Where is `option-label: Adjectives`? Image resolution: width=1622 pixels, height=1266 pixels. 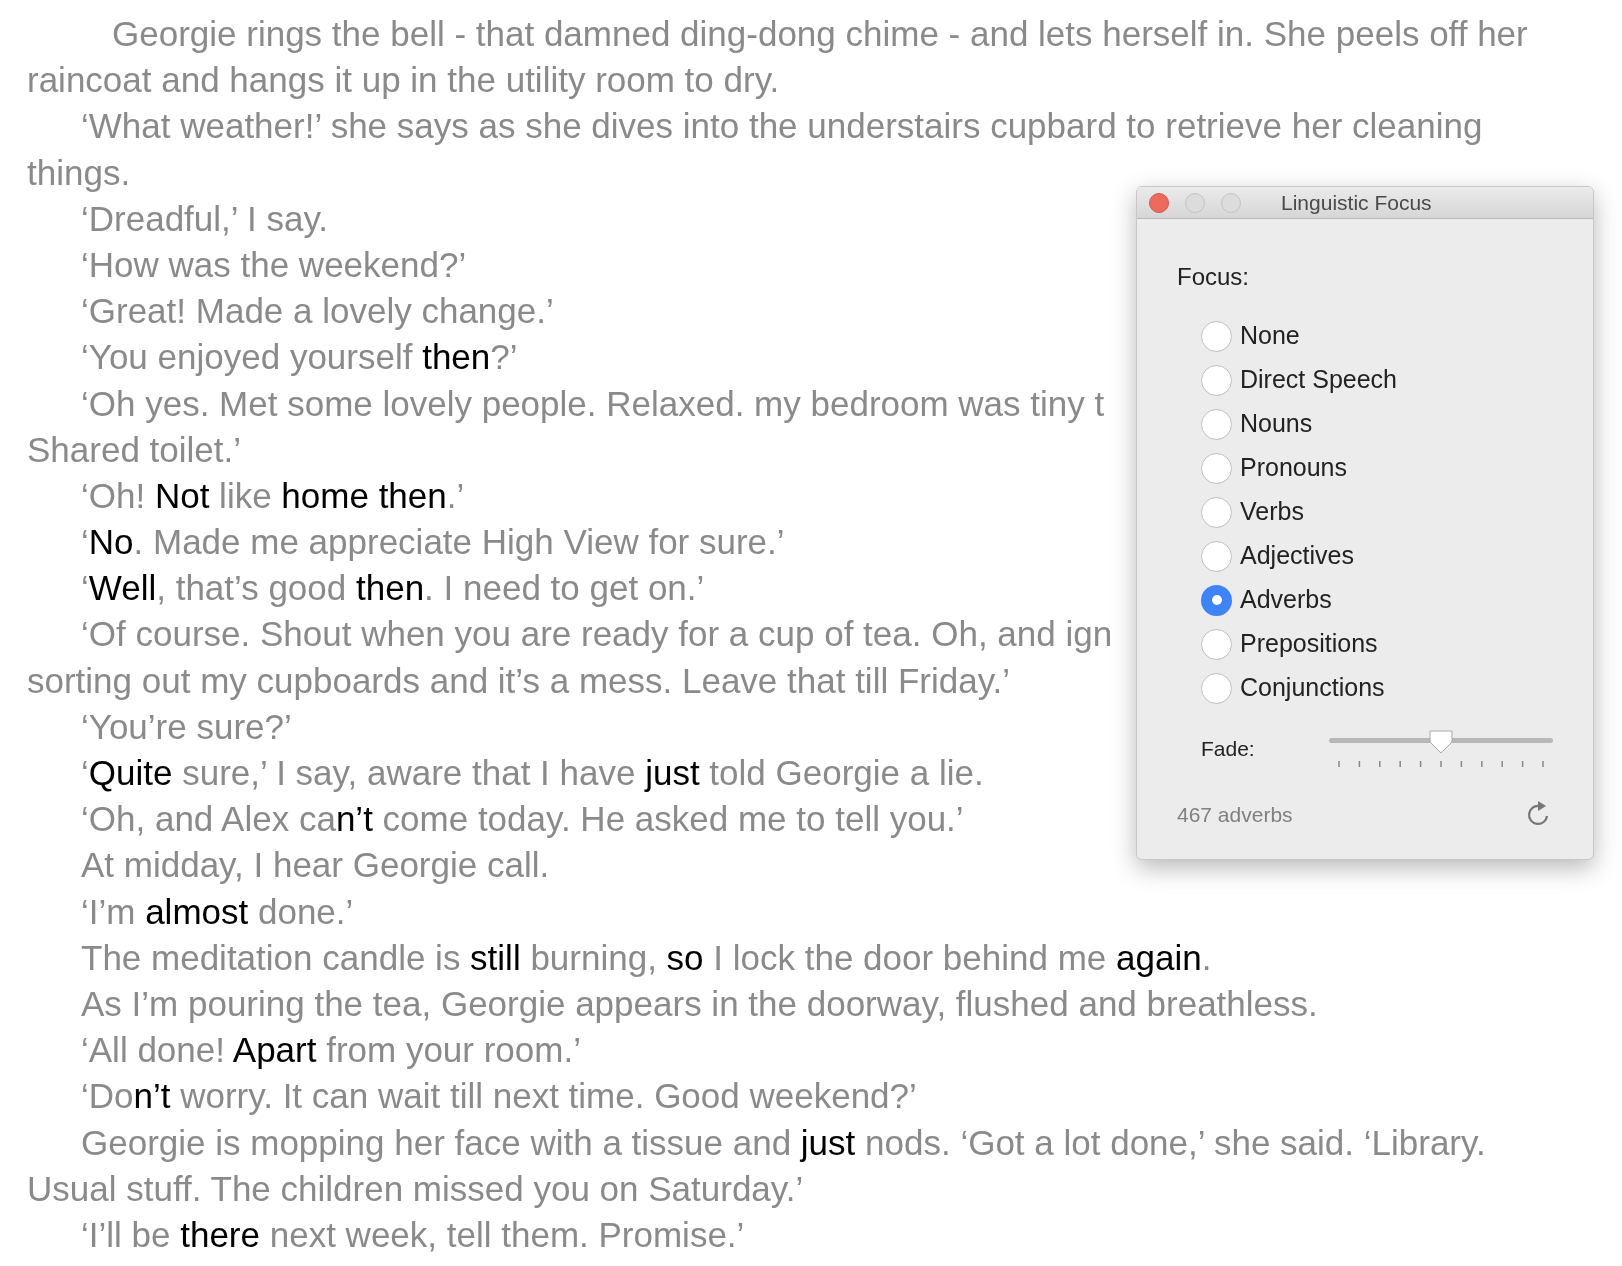
option-label: Adjectives is located at coordinates (1297, 556).